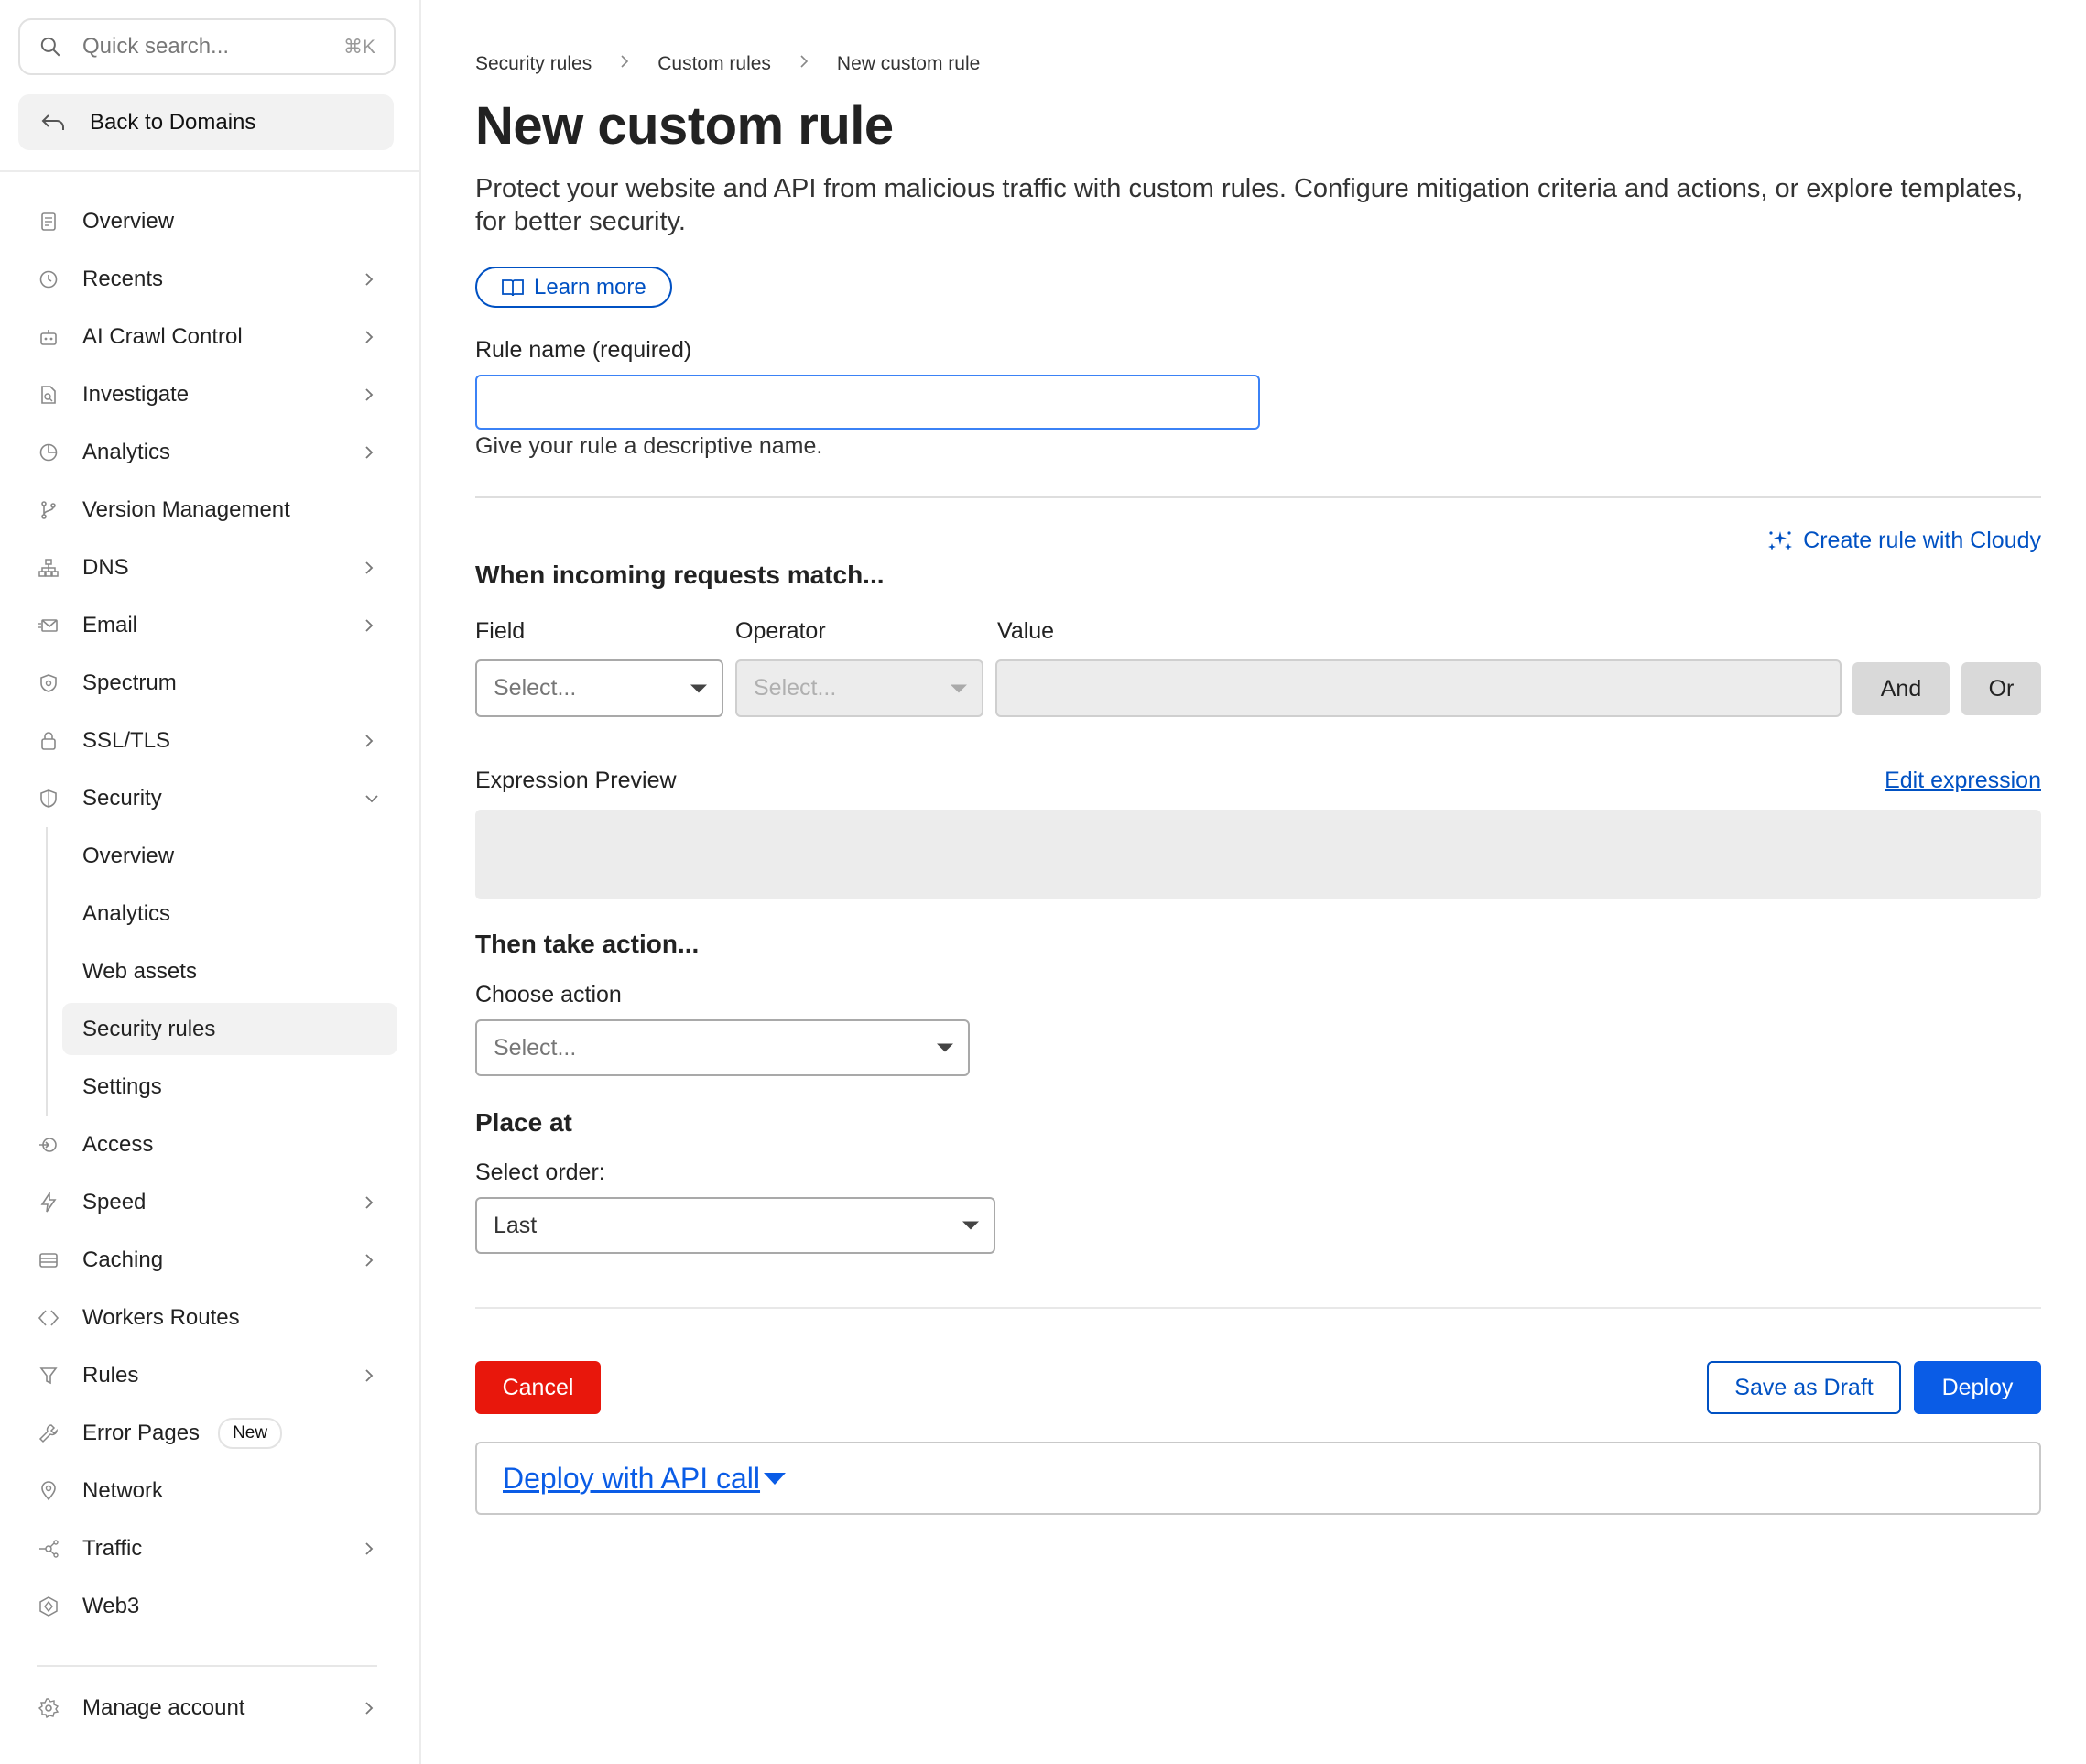 This screenshot has width=2086, height=1764. What do you see at coordinates (1419, 688) in the screenshot?
I see `value-input` at bounding box center [1419, 688].